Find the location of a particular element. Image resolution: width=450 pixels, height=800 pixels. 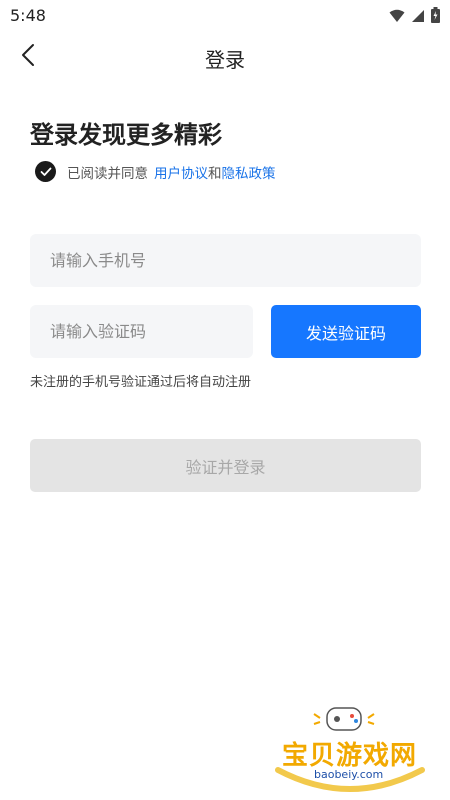

agreement-checkbox is located at coordinates (45, 171).